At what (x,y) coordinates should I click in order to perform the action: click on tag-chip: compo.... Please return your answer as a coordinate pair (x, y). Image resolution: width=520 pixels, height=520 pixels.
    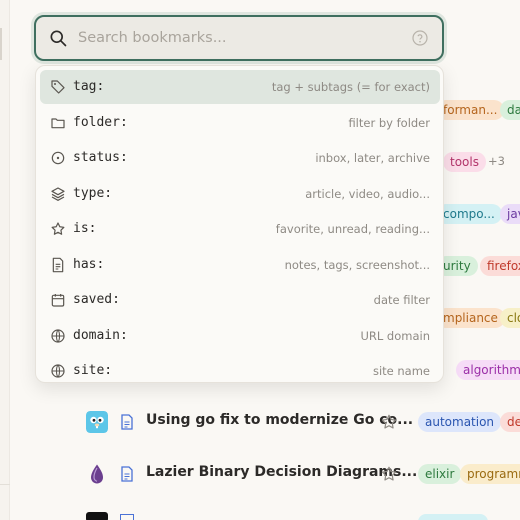
    Looking at the image, I should click on (469, 214).